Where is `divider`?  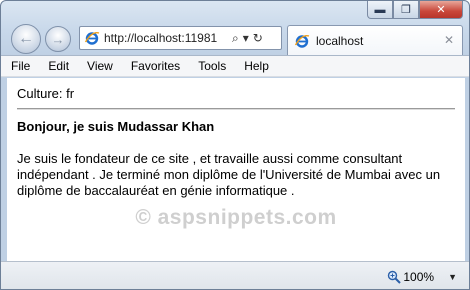
divider is located at coordinates (236, 109).